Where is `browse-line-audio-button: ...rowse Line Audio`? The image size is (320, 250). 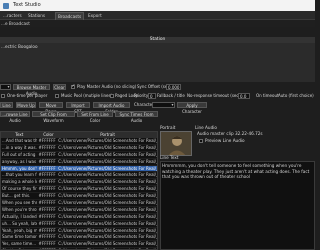
browse-line-audio-button: ...rowse Line Audio is located at coordinates (15, 117).